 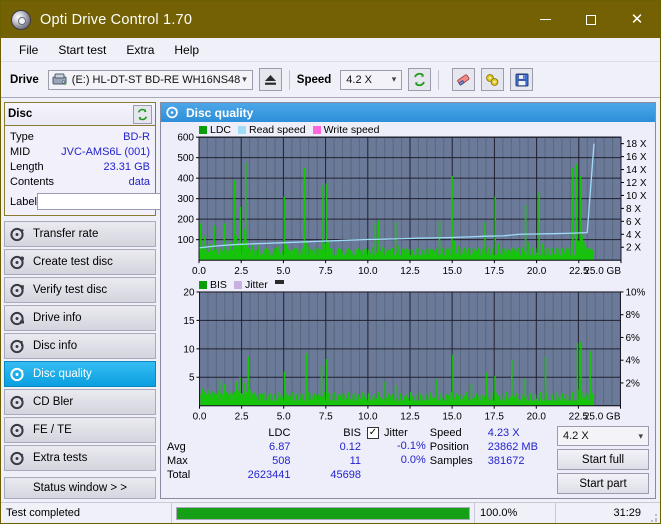 I want to click on svg-text: 2.5, so click(x=242, y=417).